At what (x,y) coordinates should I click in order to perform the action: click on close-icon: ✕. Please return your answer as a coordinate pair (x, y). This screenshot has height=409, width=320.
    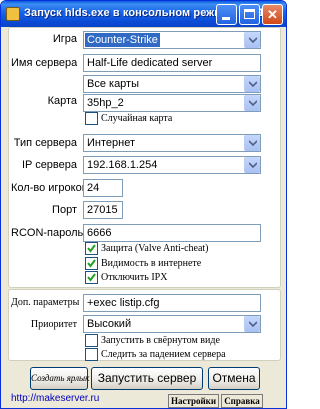
    Looking at the image, I should click on (272, 14).